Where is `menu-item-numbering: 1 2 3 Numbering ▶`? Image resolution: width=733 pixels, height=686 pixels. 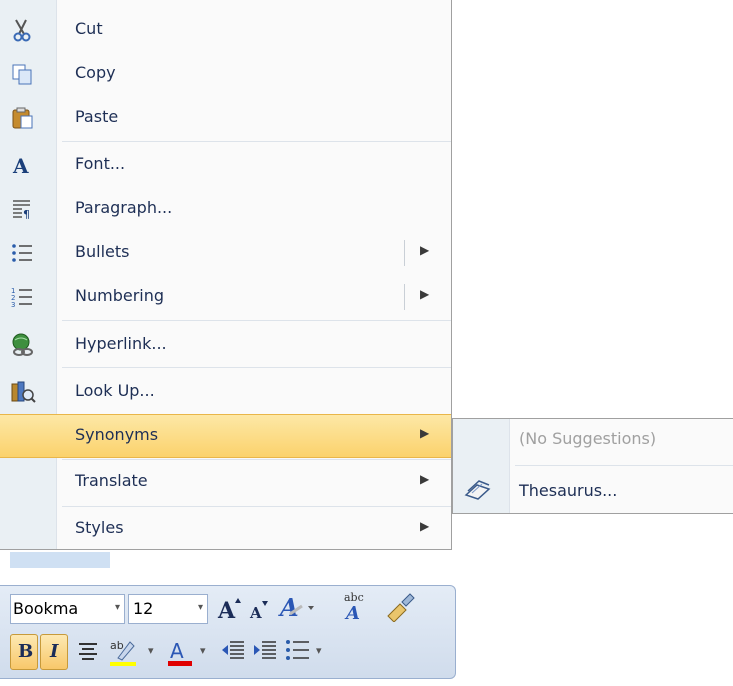 menu-item-numbering: 1 2 3 Numbering ▶ is located at coordinates (225, 297).